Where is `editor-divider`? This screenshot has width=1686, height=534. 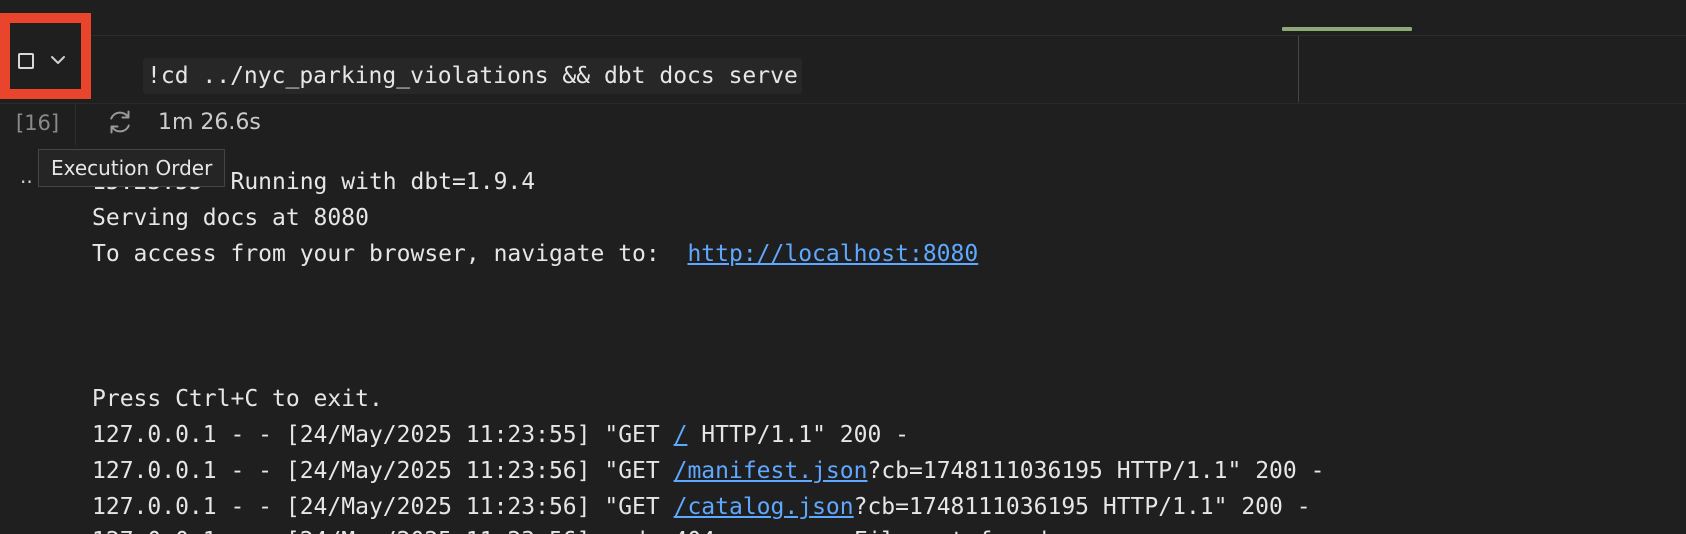 editor-divider is located at coordinates (1298, 69).